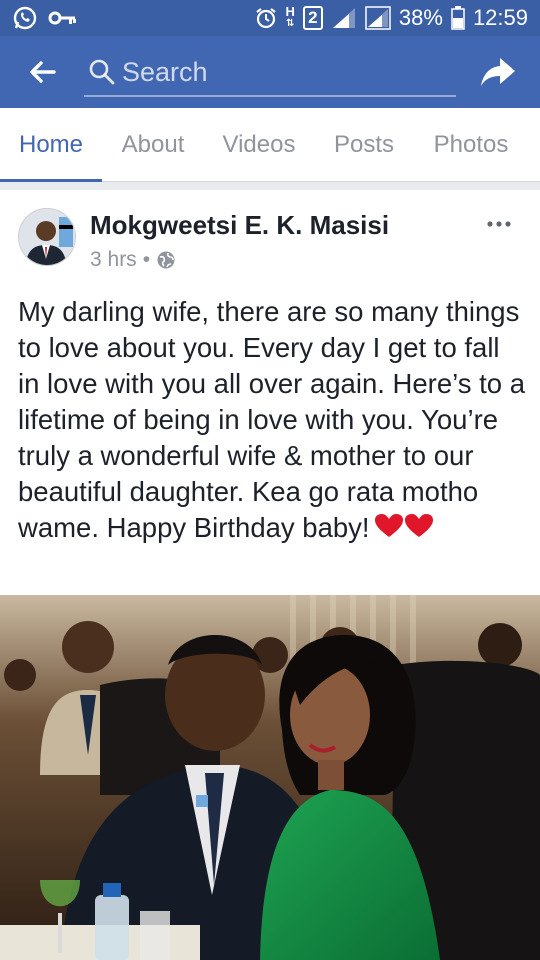 The width and height of the screenshot is (540, 960). I want to click on battery-icon, so click(458, 18).